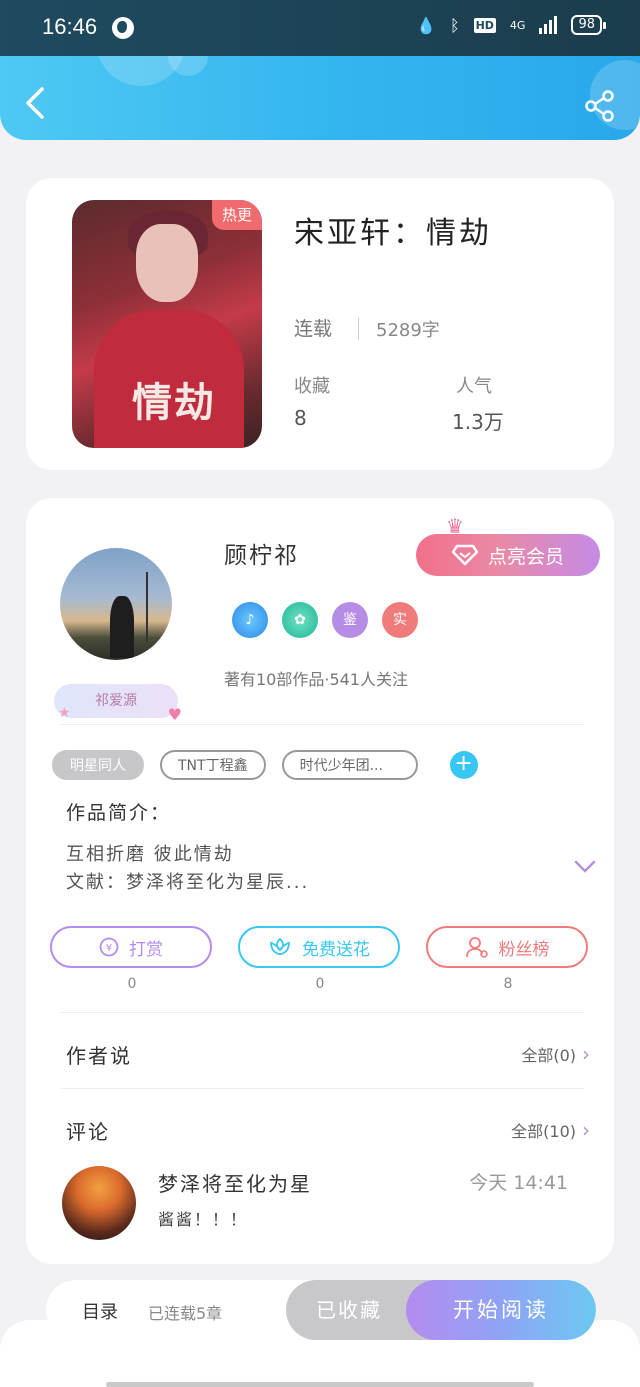  I want to click on fan-tag: ★ 祁爱源 ♥, so click(118, 704).